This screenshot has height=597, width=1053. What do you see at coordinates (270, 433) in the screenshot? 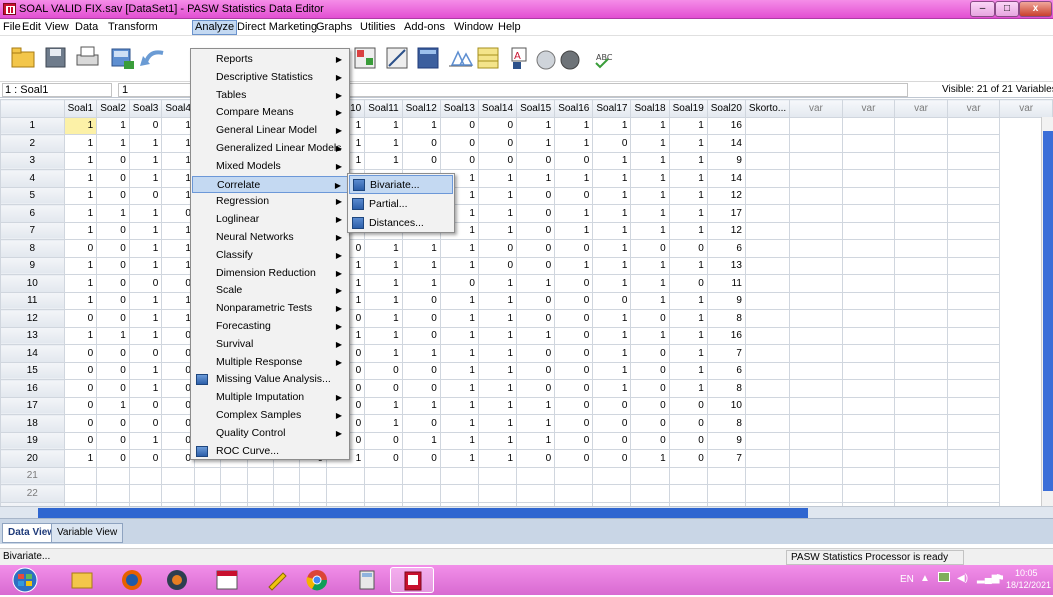
I see `menu-item-quality-control: Quality Control ▶` at bounding box center [270, 433].